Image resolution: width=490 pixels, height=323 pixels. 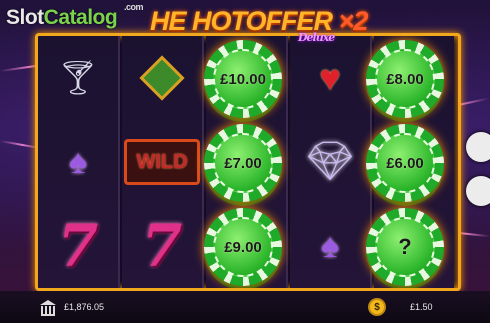 I want to click on chip-value: £8.00, so click(x=405, y=79).